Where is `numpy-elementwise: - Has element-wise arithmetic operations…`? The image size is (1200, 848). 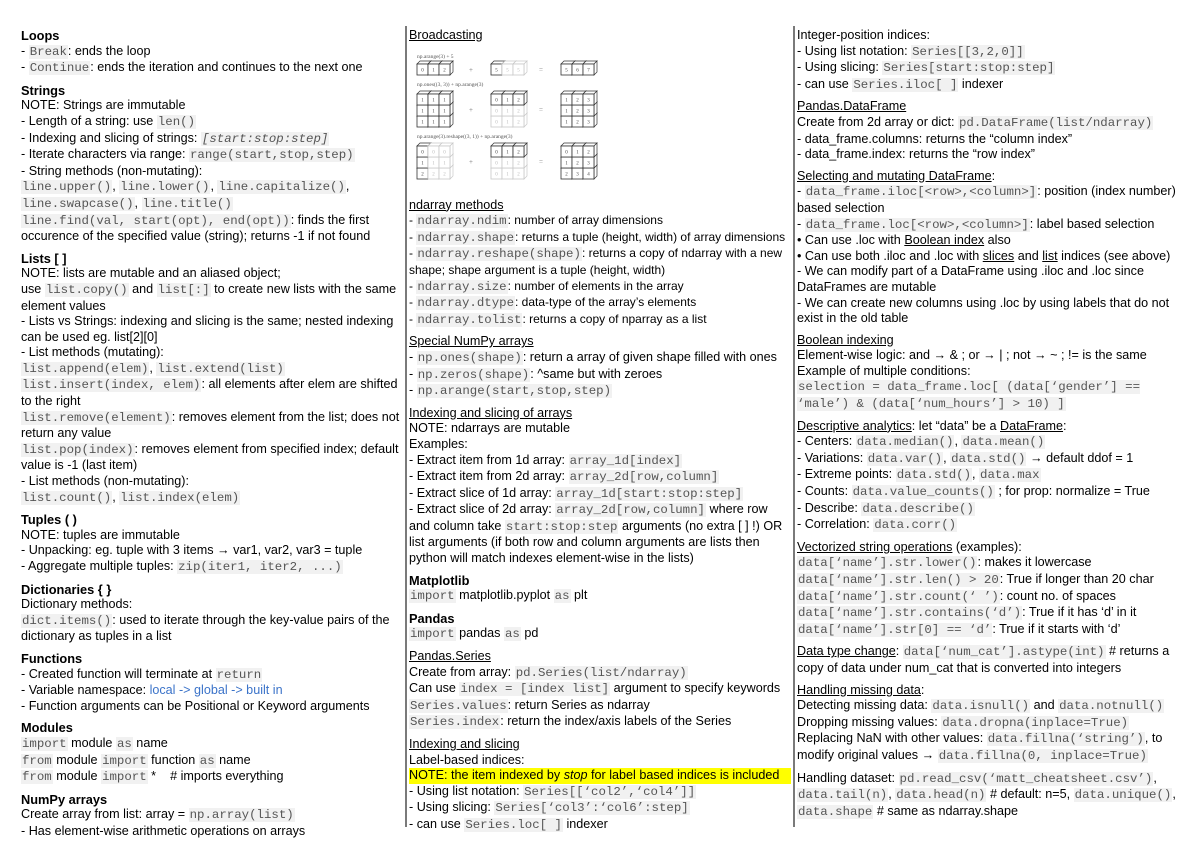
numpy-elementwise: - Has element-wise arithmetic operations… is located at coordinates (163, 830).